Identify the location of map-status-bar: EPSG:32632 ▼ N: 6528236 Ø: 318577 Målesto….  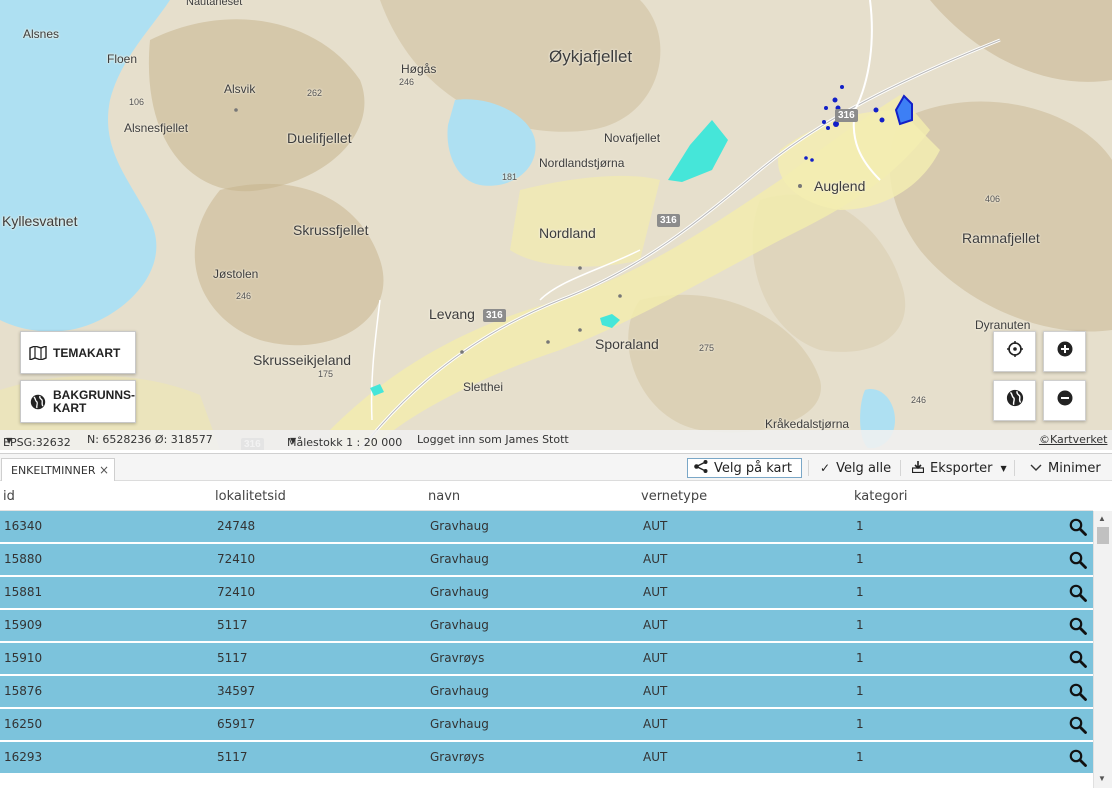
(556, 440).